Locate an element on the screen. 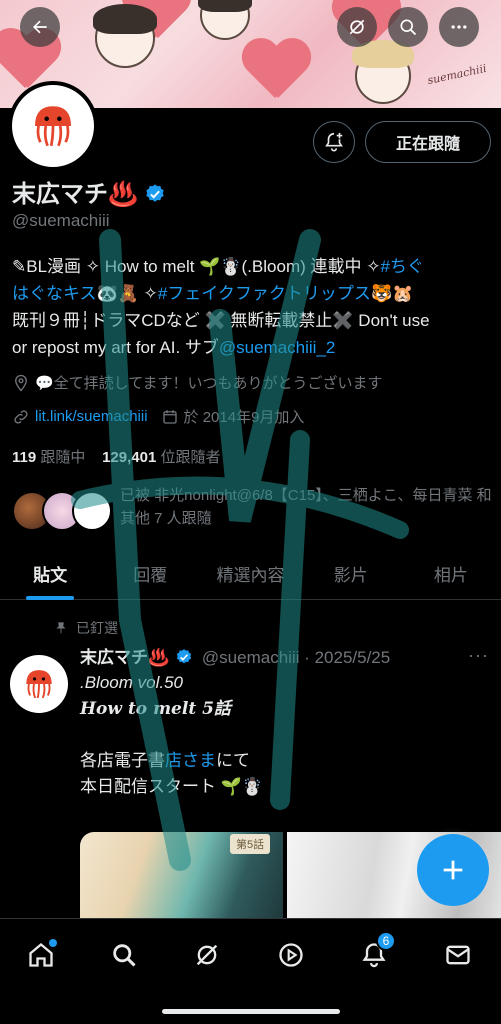 The image size is (501, 1024). bio-text: or repost my art for AI. サブ is located at coordinates (115, 347).